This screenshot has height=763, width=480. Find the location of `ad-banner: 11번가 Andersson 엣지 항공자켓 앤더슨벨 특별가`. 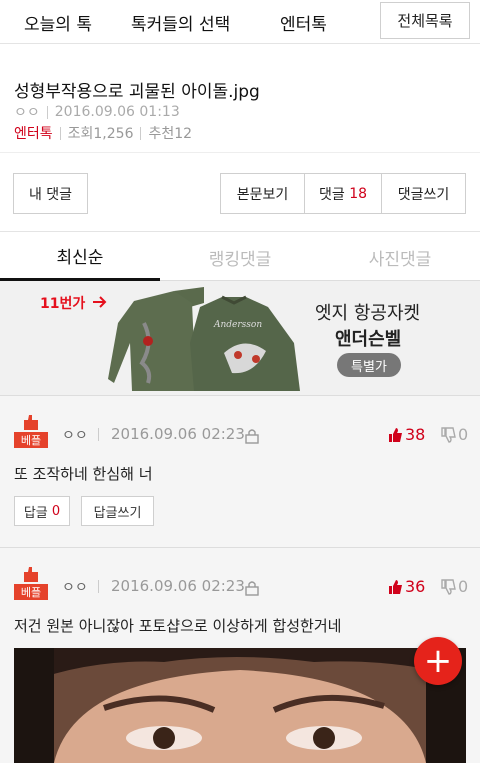

ad-banner: 11번가 Andersson 엣지 항공자켓 앤더슨벨 특별가 is located at coordinates (240, 338).